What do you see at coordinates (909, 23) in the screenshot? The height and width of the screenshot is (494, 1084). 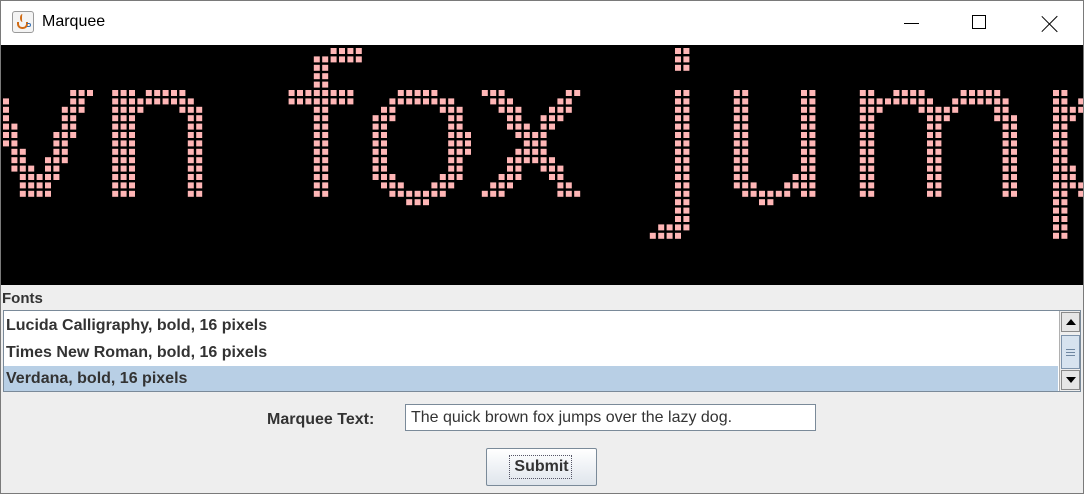 I see `minimize-button` at bounding box center [909, 23].